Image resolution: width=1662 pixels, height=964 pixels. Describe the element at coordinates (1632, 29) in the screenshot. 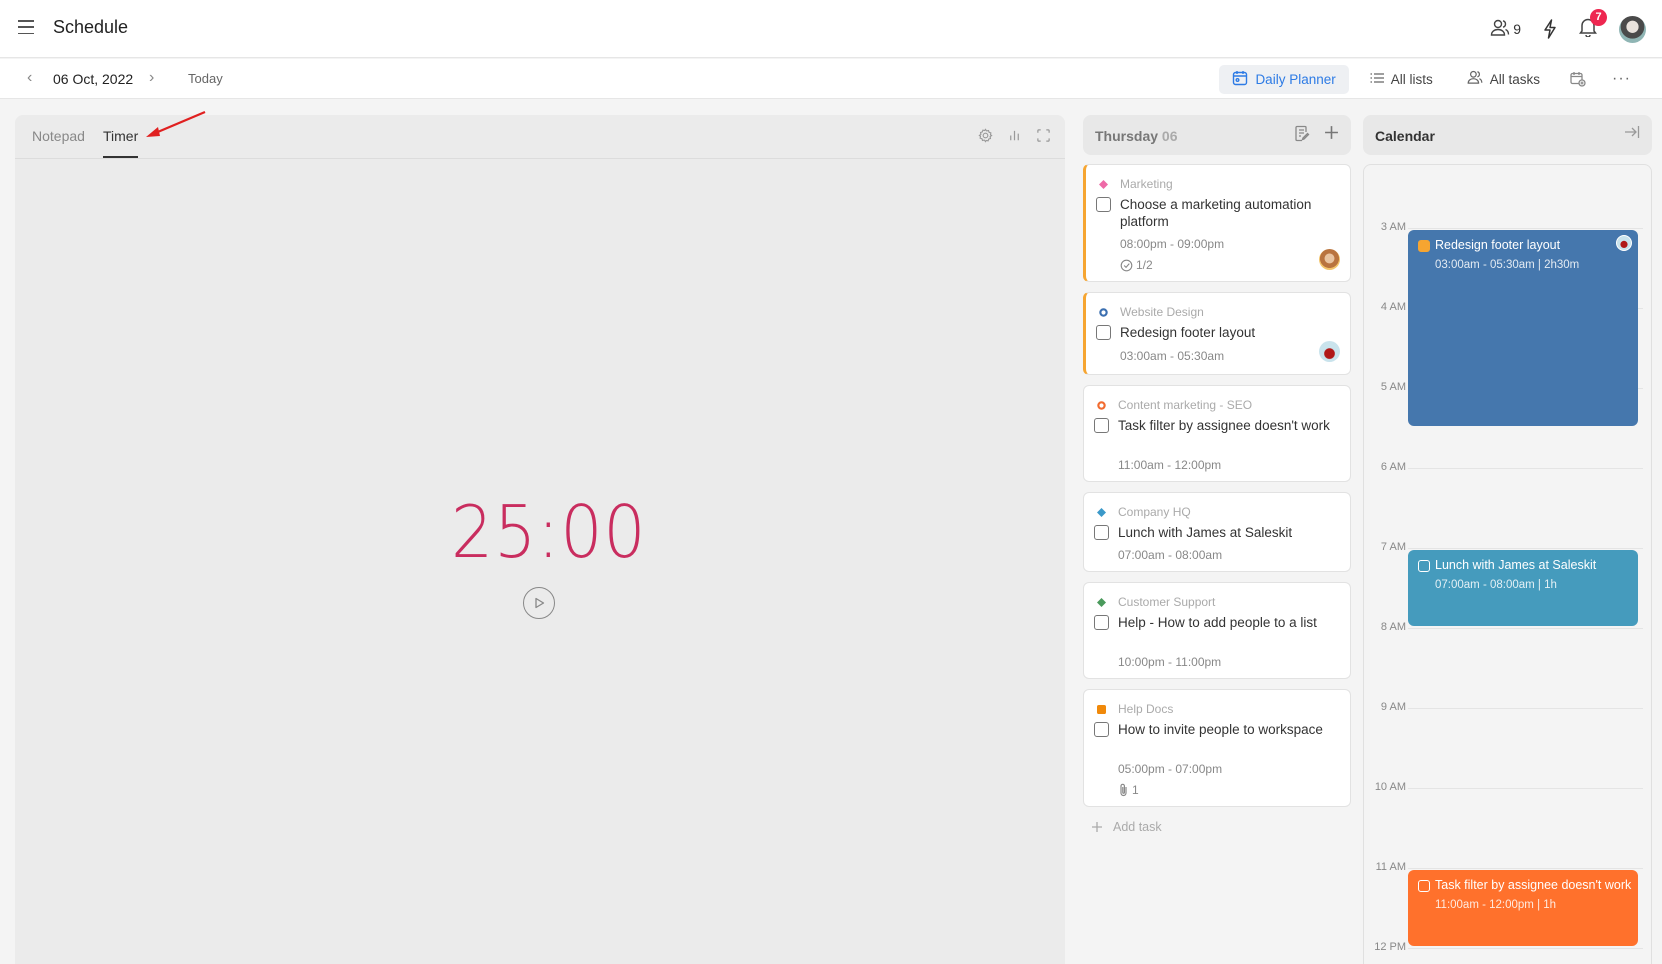

I see `user-avatar` at that location.